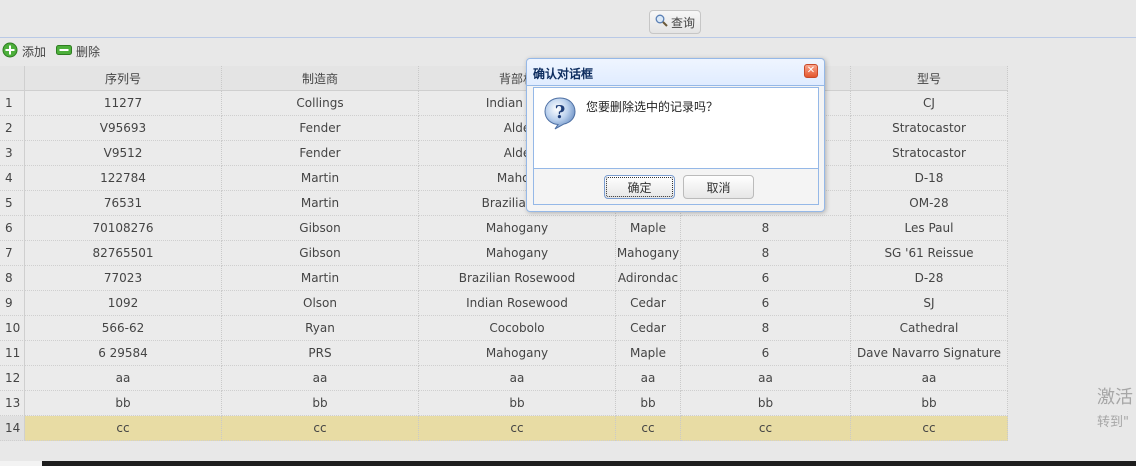 The image size is (1136, 466). I want to click on table-cell: PRS, so click(320, 353).